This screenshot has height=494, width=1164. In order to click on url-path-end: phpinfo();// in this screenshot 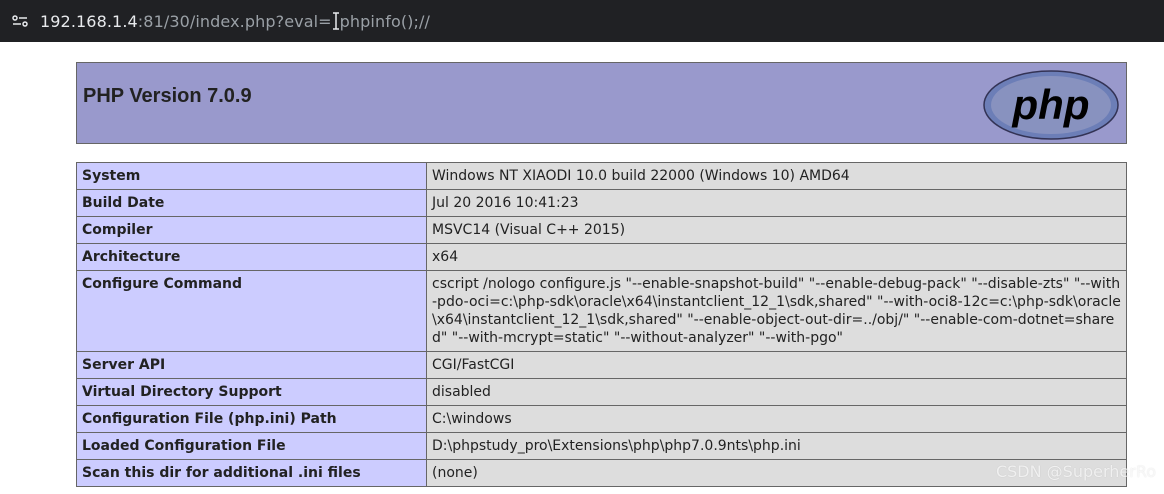, I will do `click(384, 21)`.